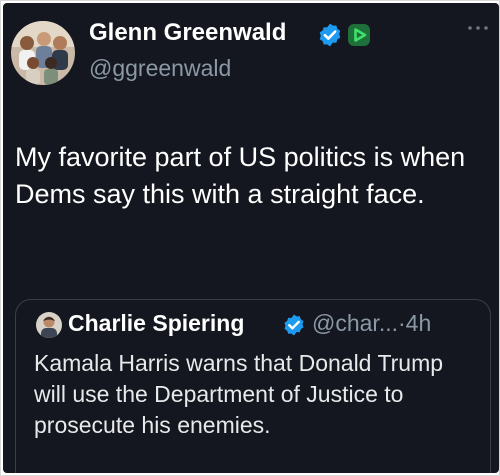 This screenshot has width=500, height=476. What do you see at coordinates (478, 28) in the screenshot?
I see `more-horizontal-icon` at bounding box center [478, 28].